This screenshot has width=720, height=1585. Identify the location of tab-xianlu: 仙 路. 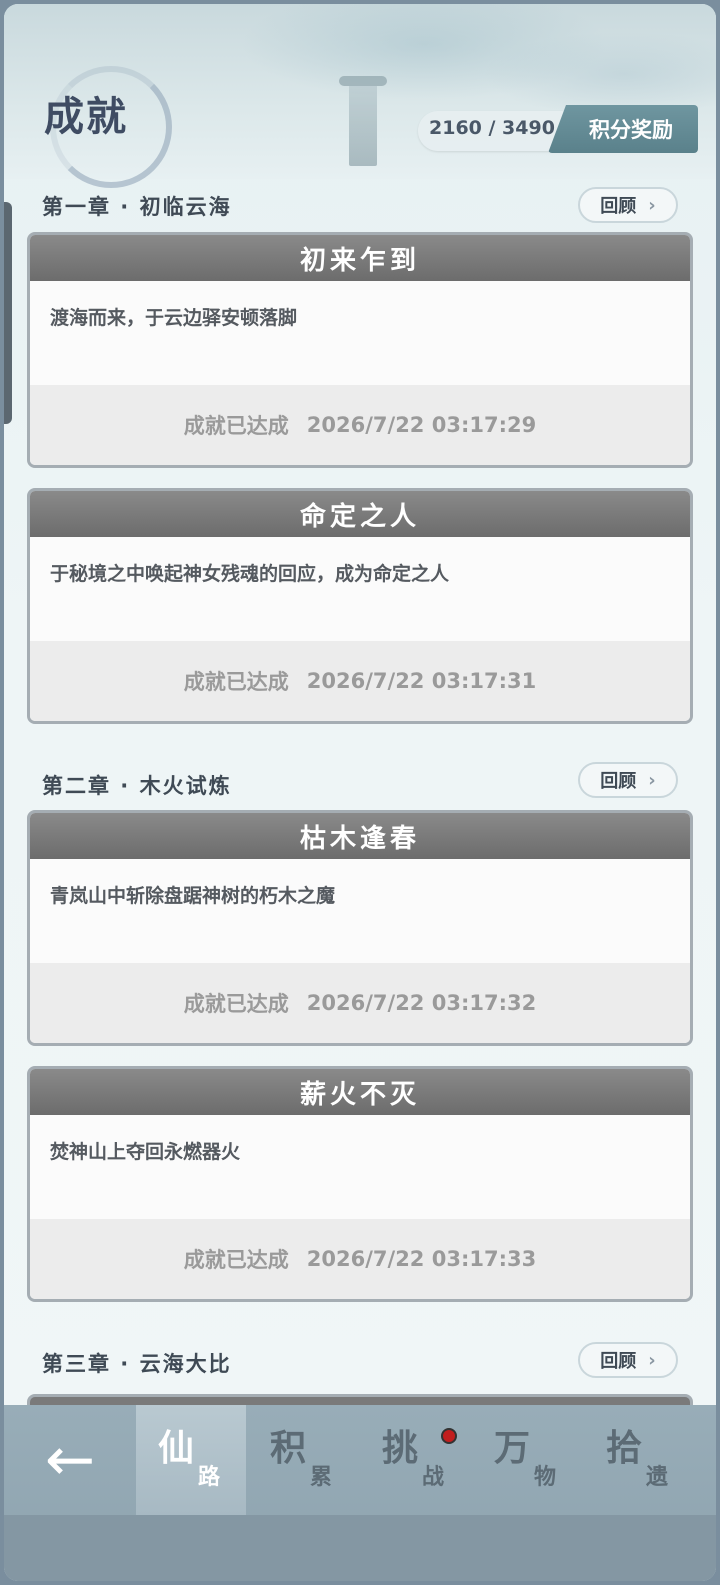
(191, 1460).